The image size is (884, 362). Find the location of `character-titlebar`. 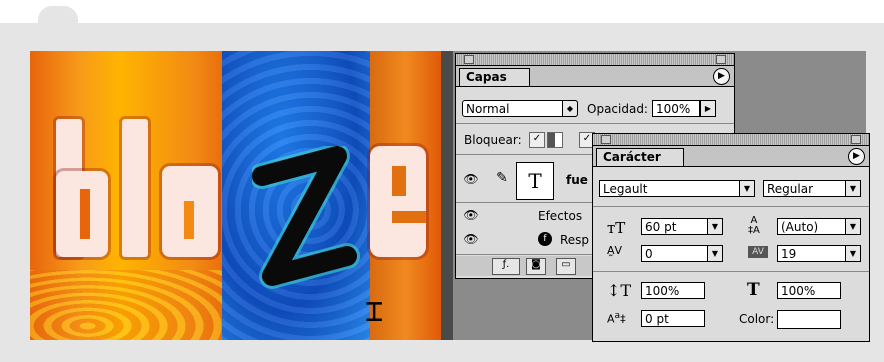

character-titlebar is located at coordinates (731, 140).